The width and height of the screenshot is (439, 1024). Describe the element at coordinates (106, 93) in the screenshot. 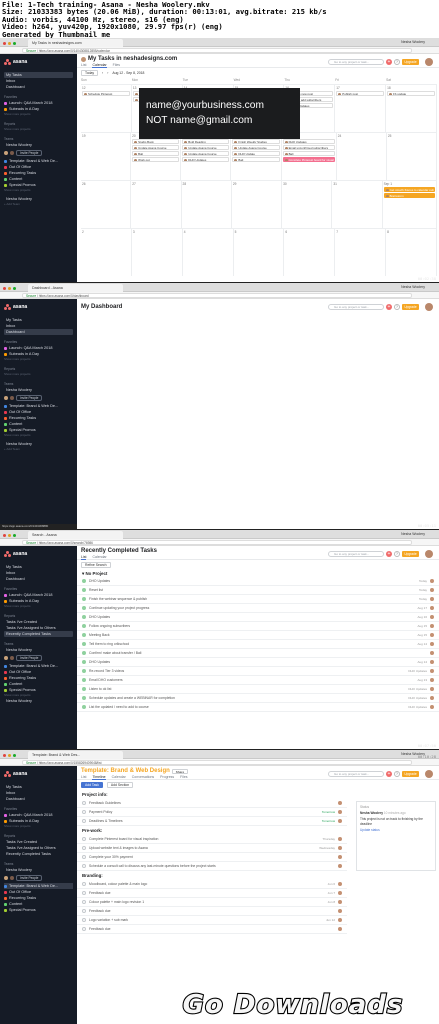

I see `calendar-task: Schedule Pinterest` at that location.